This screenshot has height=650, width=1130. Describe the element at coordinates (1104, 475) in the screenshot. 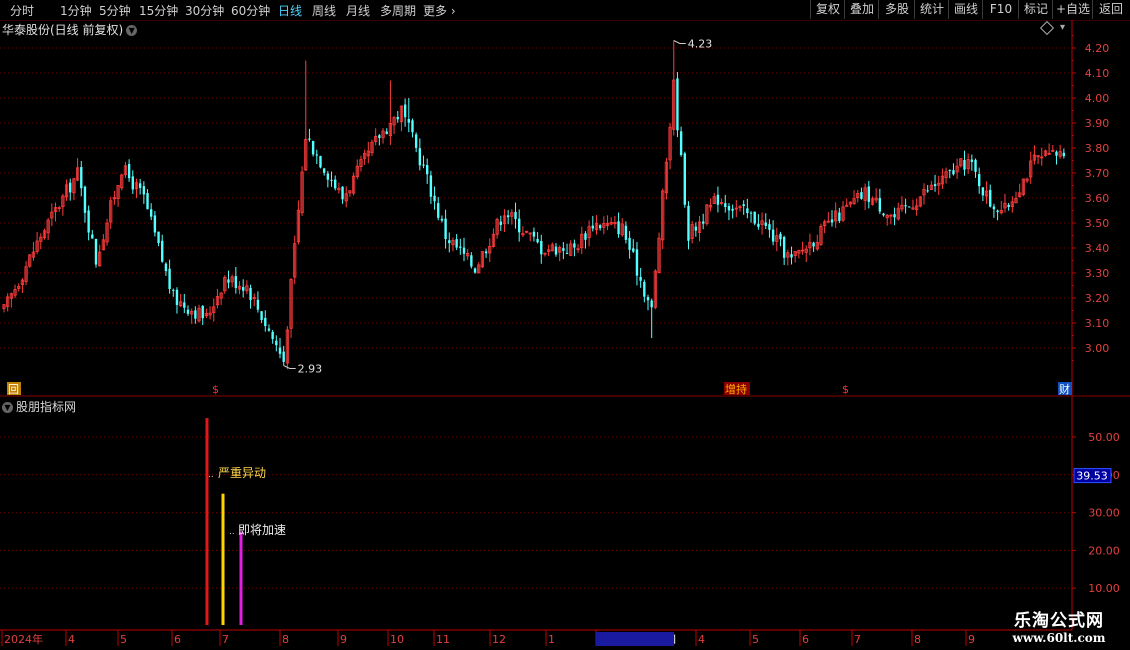

I see `indicator-tick-label: 40.00` at that location.